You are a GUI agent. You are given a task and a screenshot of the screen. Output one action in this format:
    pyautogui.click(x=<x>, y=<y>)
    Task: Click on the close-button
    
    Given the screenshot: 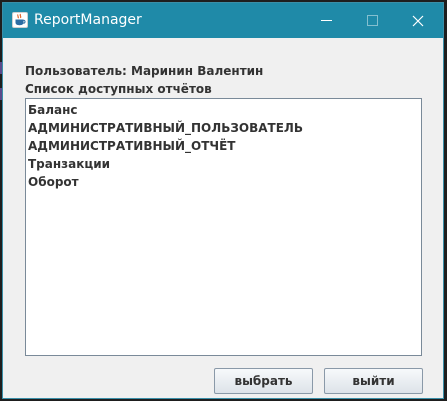 What is the action you would take?
    pyautogui.click(x=418, y=20)
    